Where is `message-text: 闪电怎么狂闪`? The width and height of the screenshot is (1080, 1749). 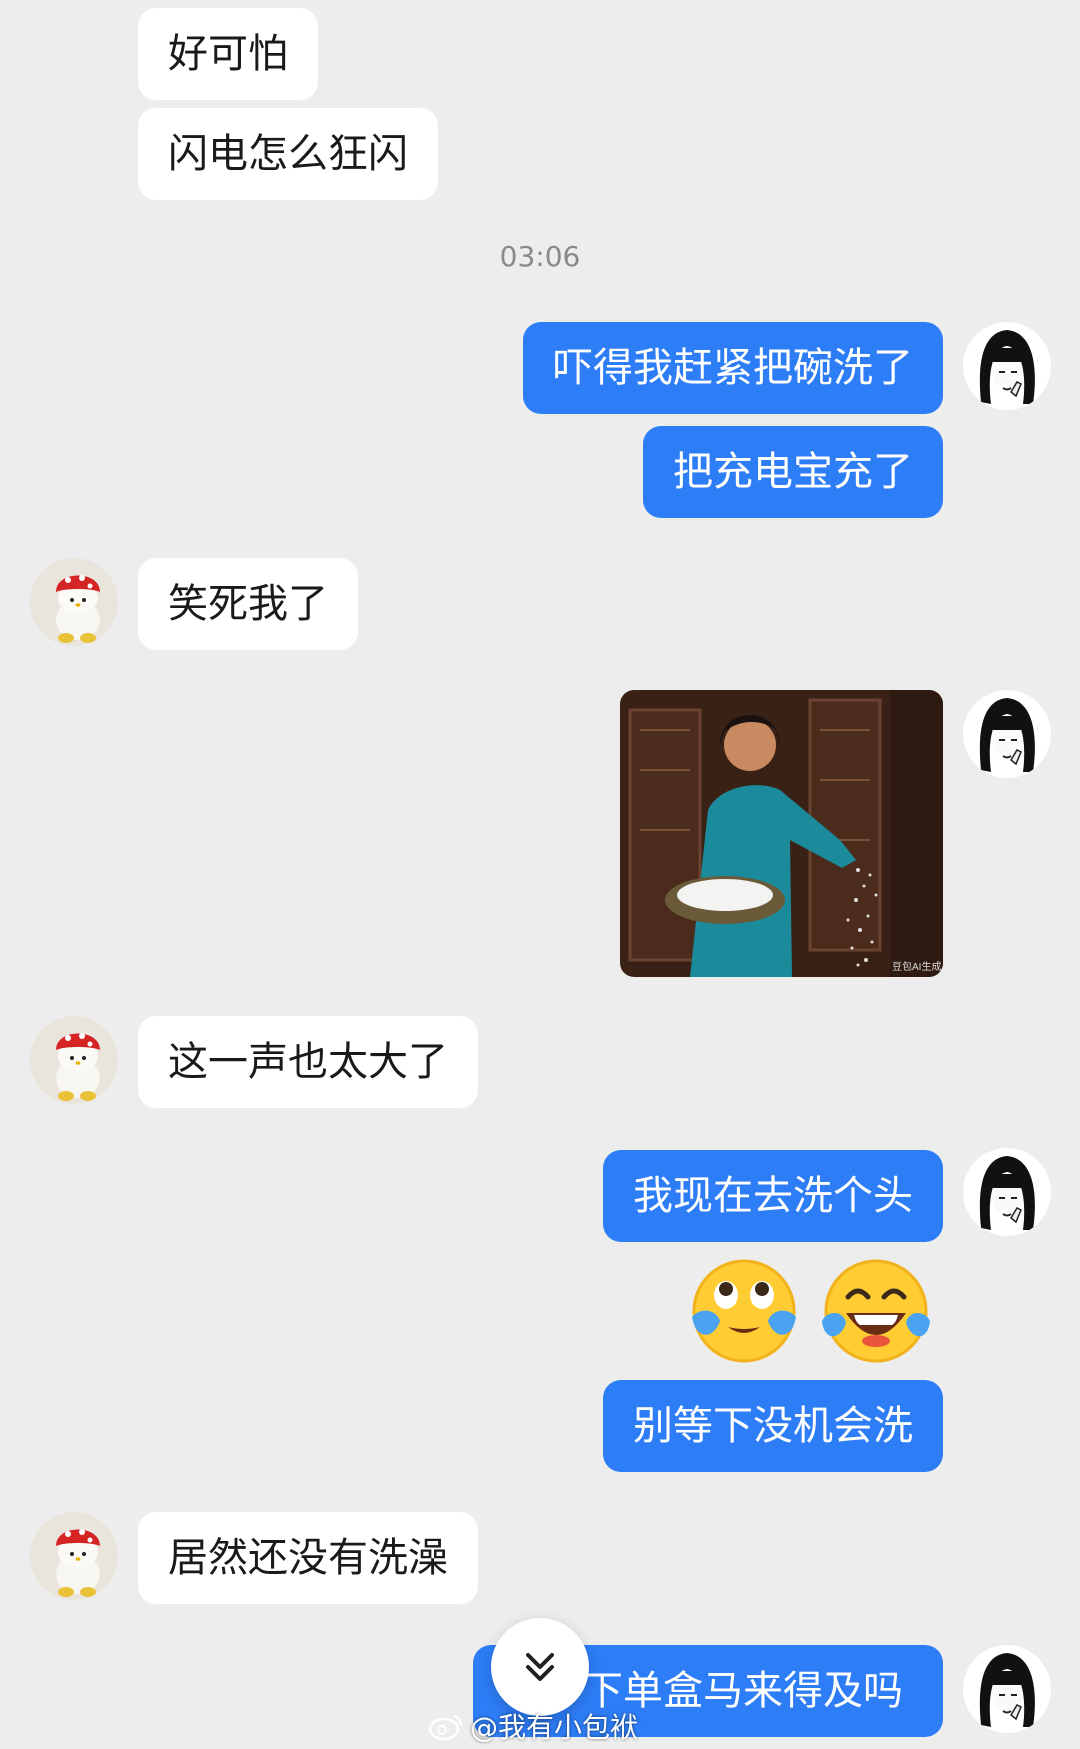
message-text: 闪电怎么狂闪 is located at coordinates (288, 154).